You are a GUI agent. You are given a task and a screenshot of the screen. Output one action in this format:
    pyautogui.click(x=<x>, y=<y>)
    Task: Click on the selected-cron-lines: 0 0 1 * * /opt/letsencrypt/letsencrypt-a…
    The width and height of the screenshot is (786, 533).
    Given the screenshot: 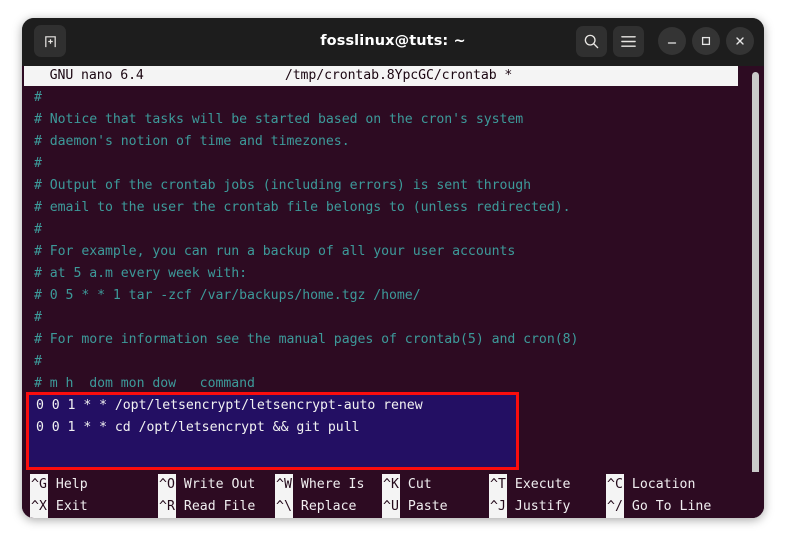 What is the action you would take?
    pyautogui.click(x=272, y=417)
    